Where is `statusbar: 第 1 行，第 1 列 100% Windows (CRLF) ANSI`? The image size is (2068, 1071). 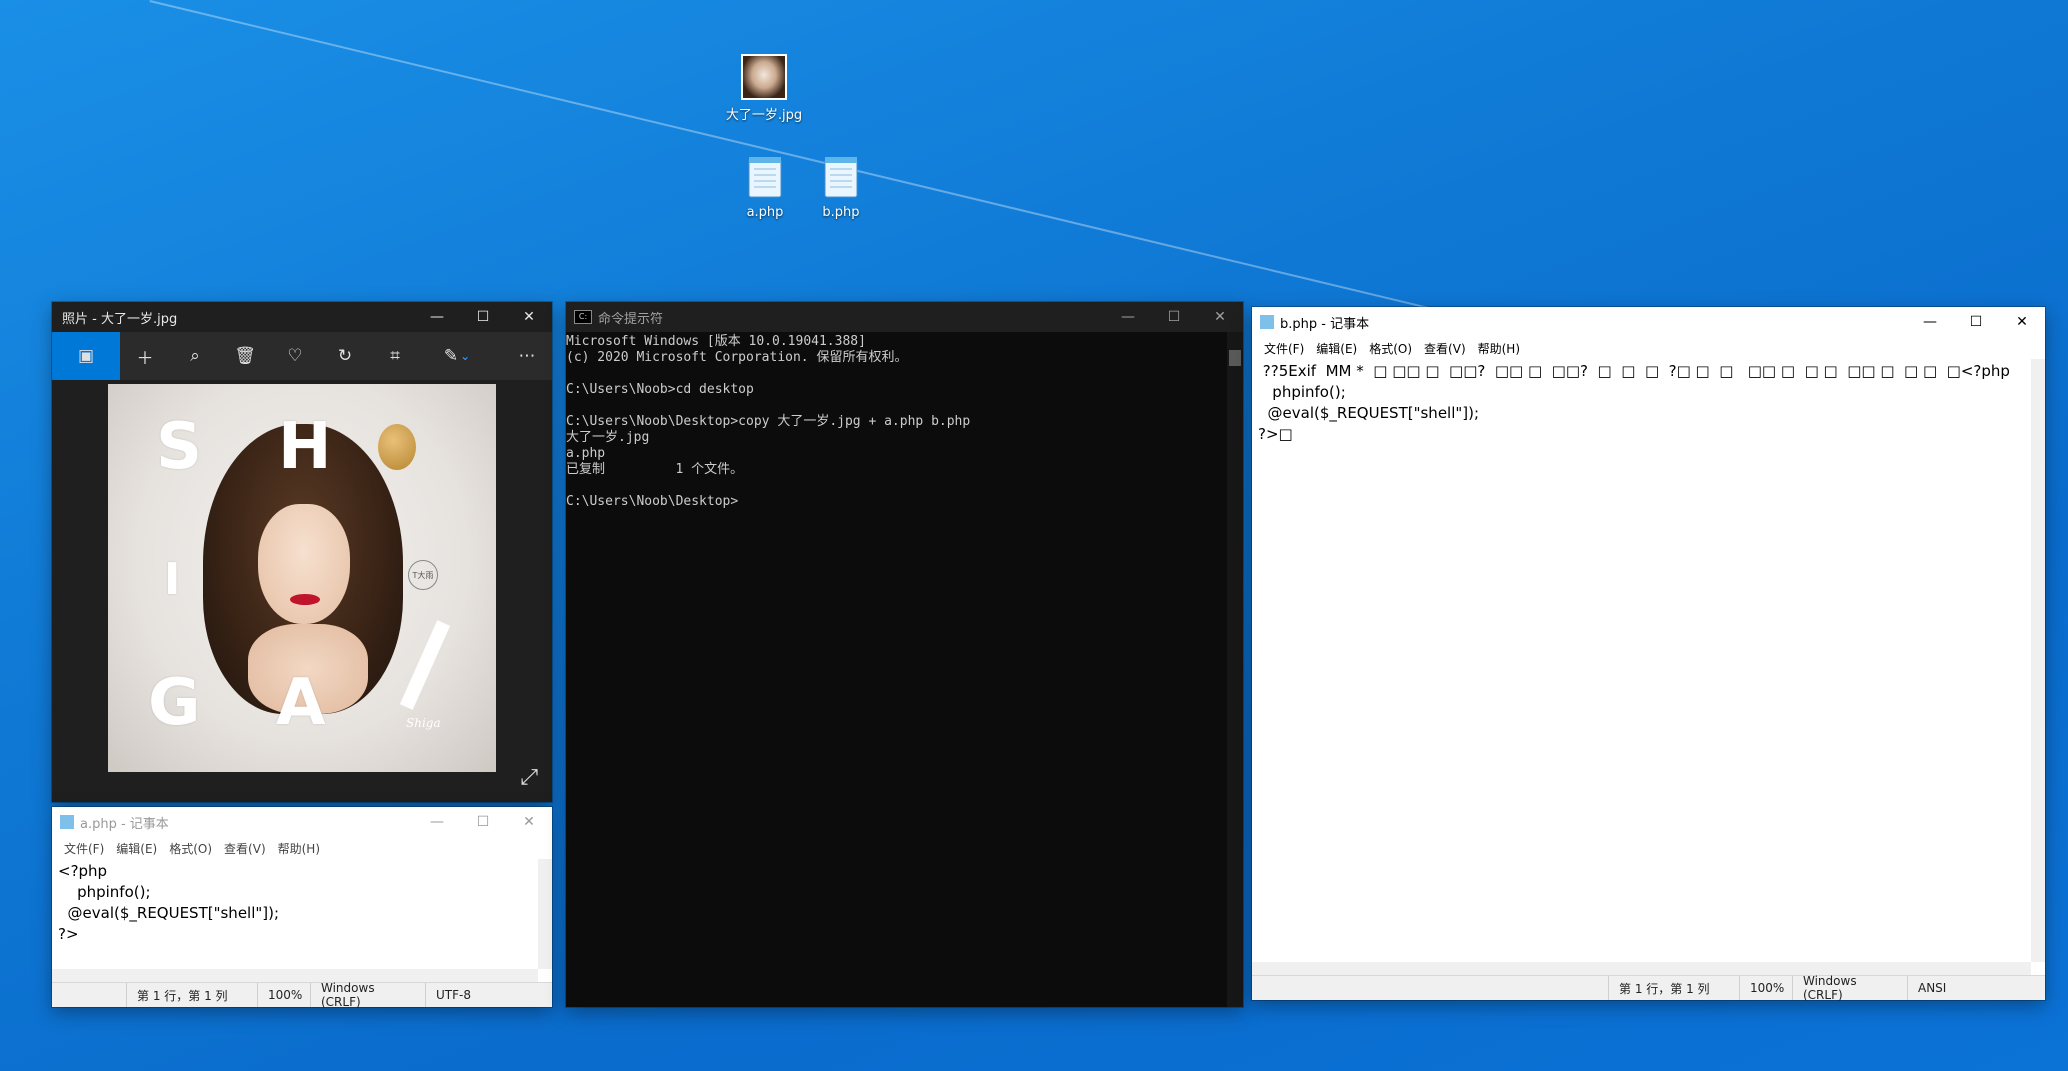
statusbar: 第 1 行，第 1 列 100% Windows (CRLF) ANSI is located at coordinates (1648, 988).